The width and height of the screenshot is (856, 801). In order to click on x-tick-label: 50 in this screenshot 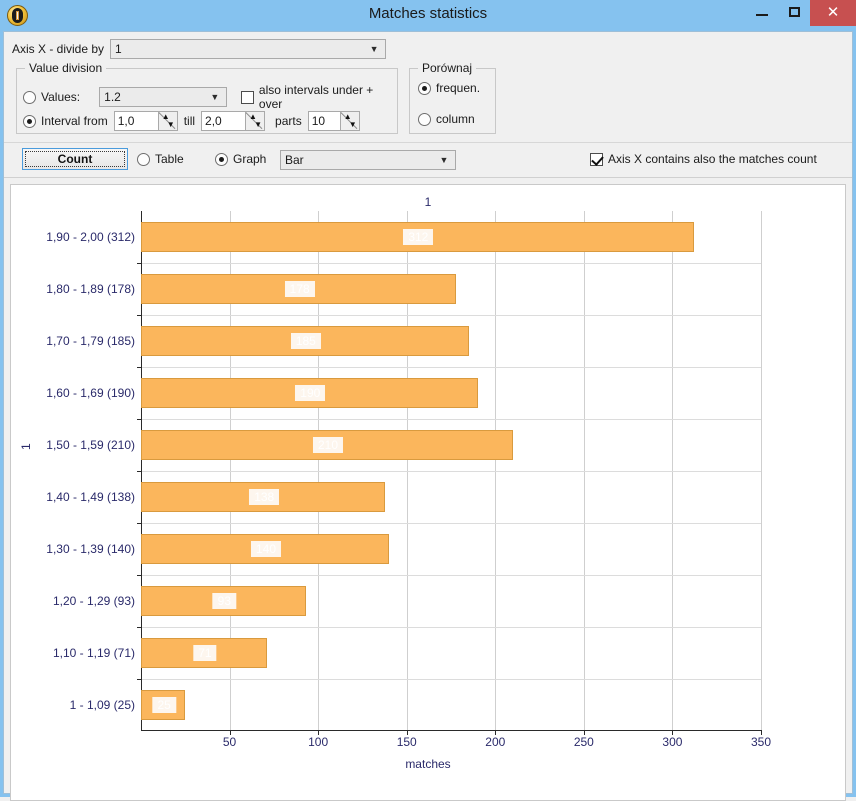, I will do `click(229, 742)`.